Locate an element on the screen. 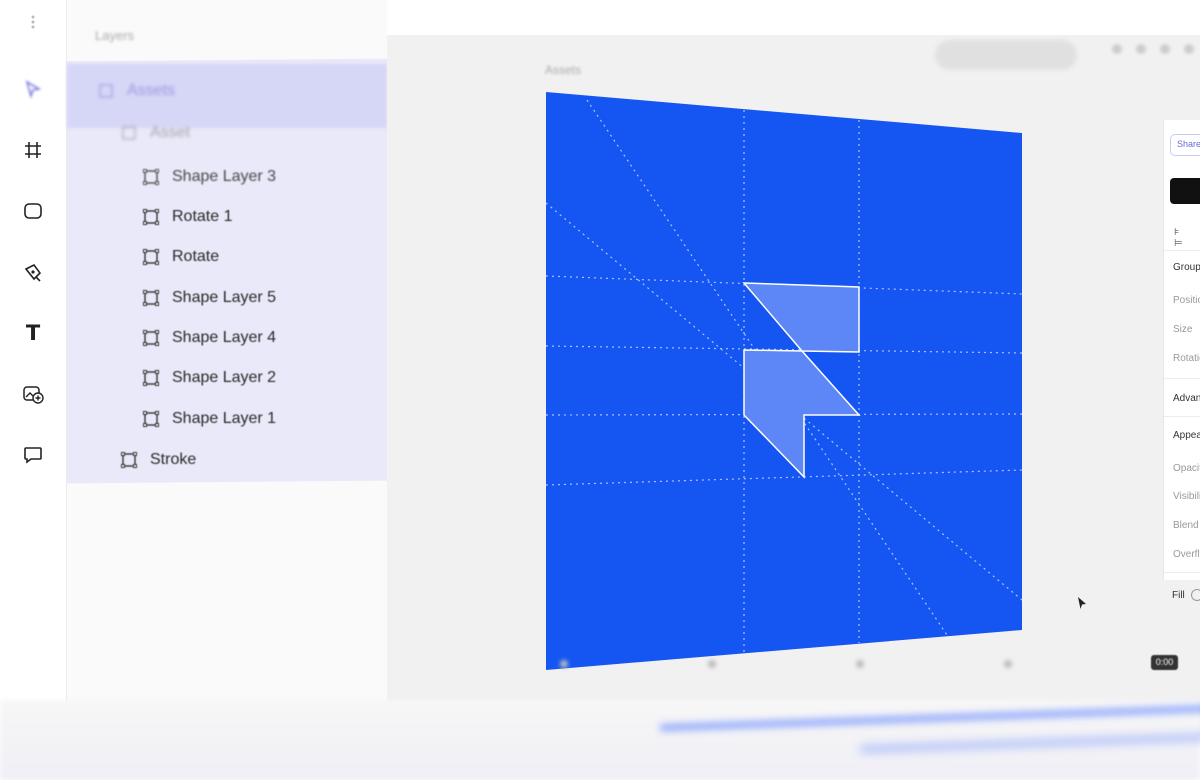 The image size is (1200, 780). layer-name: Rotate 1 is located at coordinates (202, 216).